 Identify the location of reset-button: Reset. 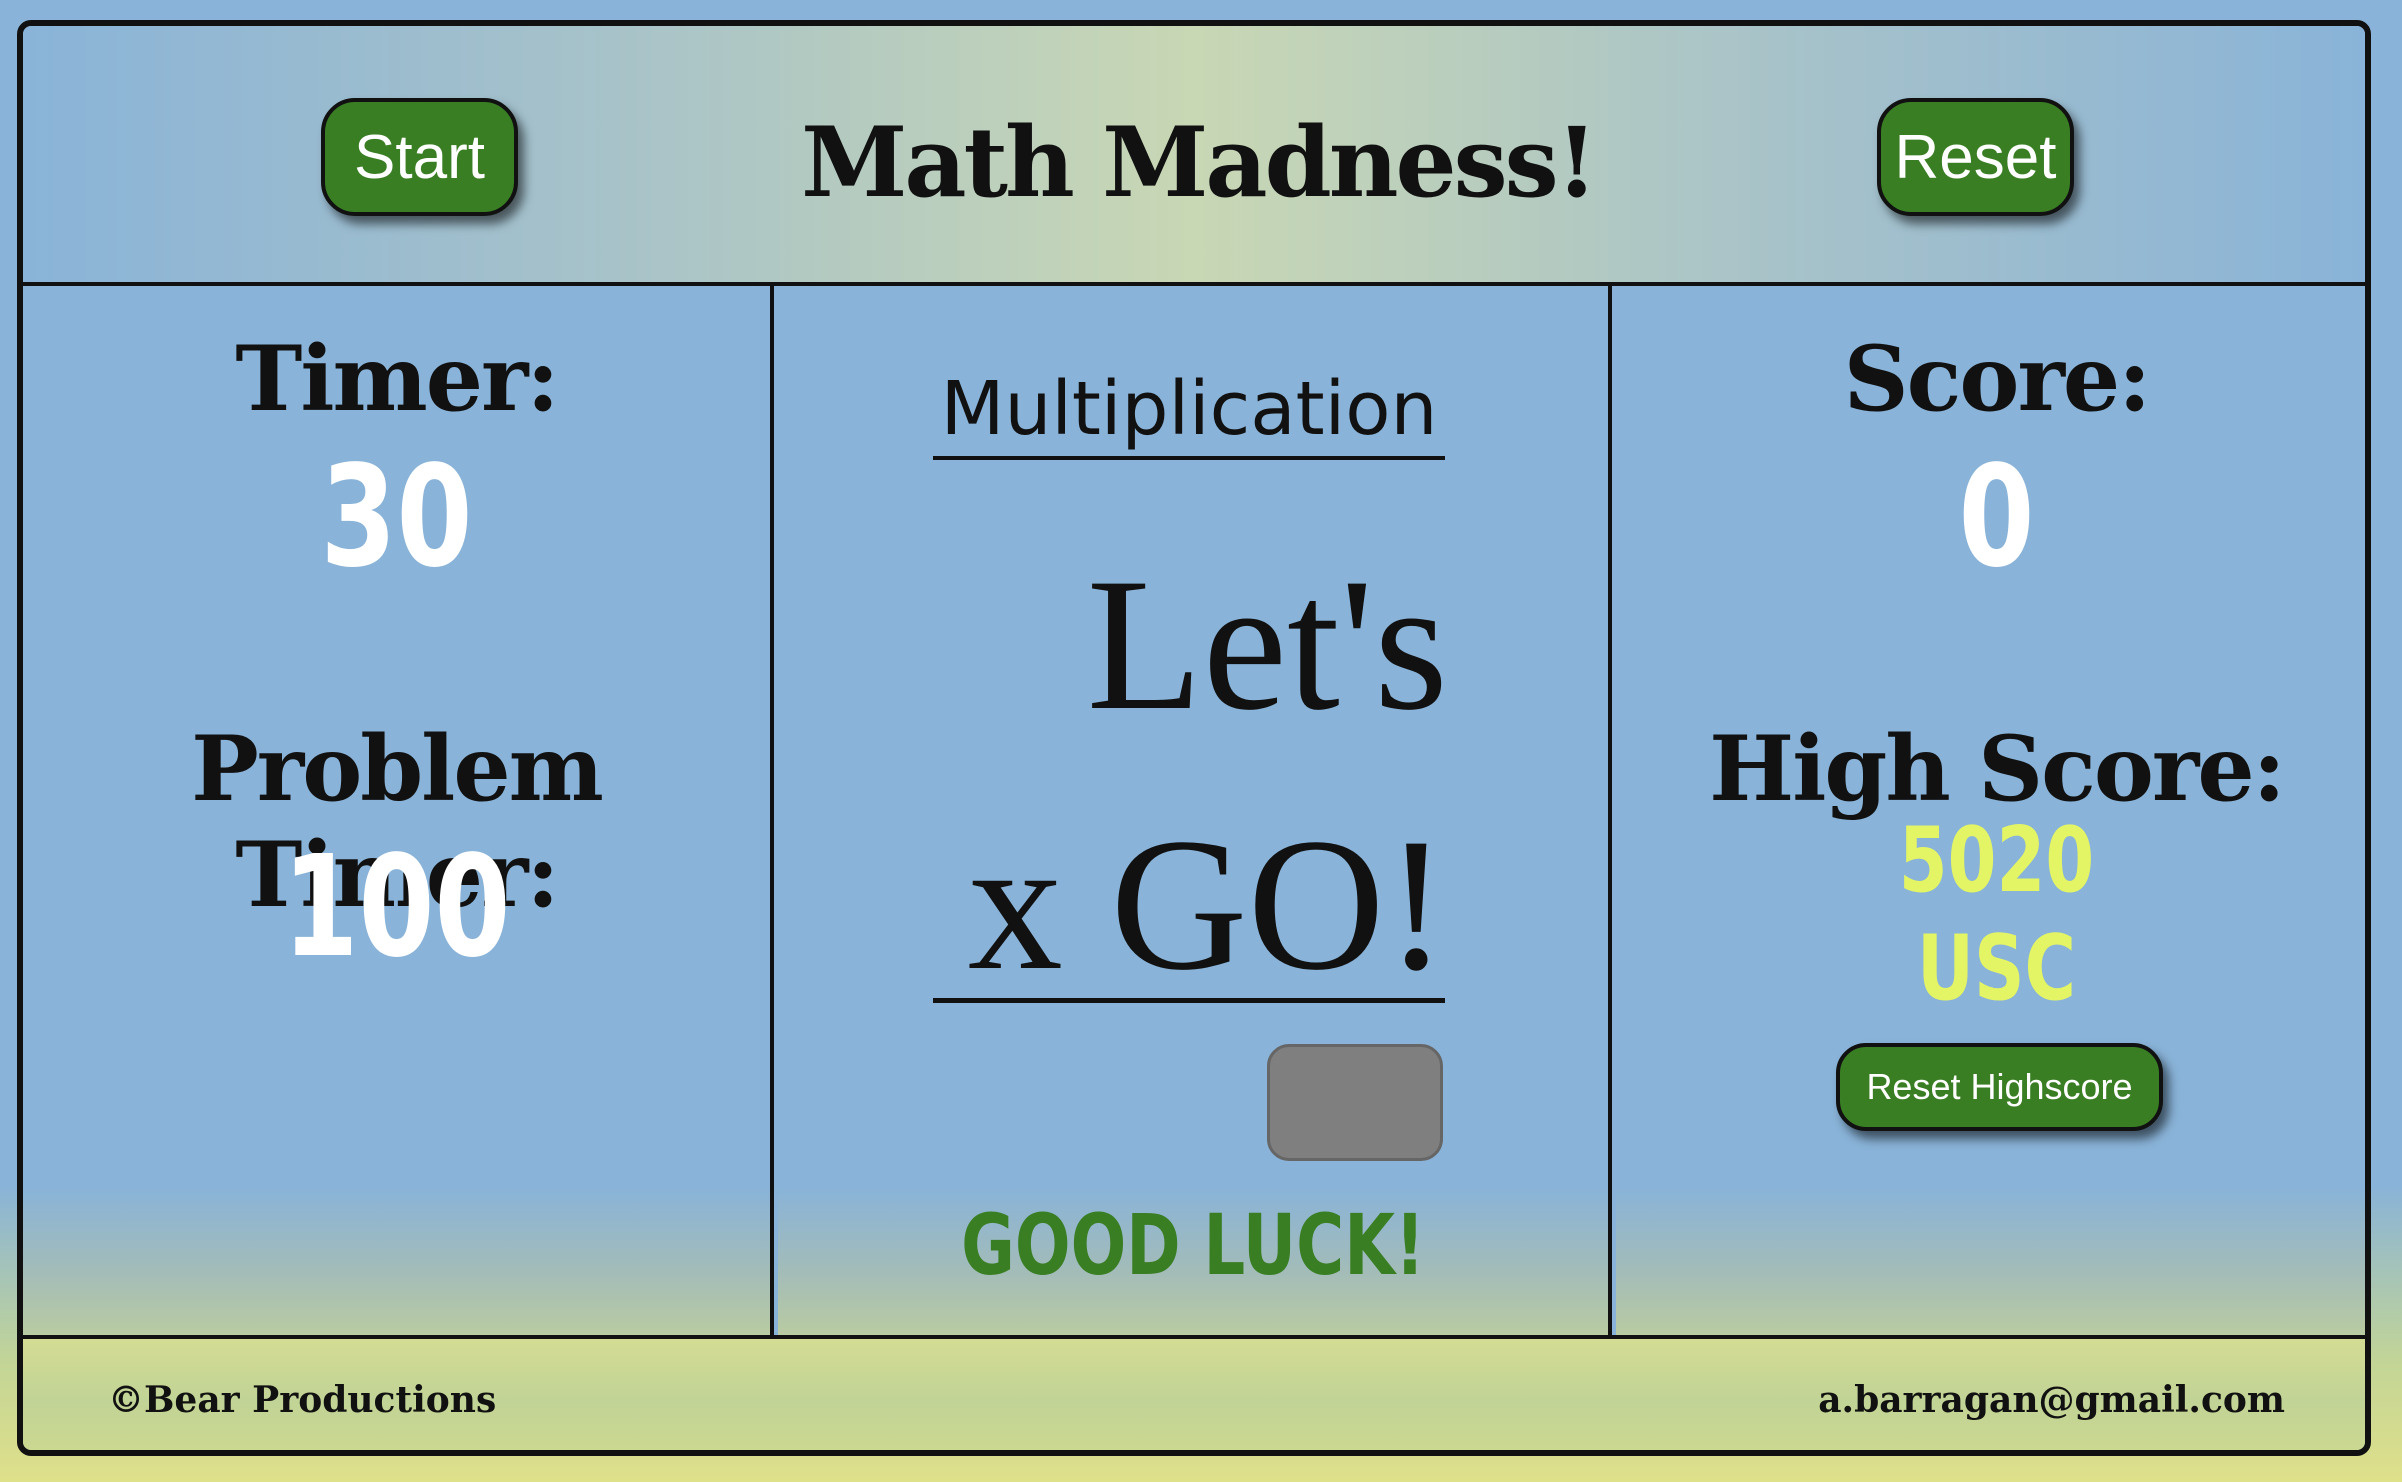
(1975, 157).